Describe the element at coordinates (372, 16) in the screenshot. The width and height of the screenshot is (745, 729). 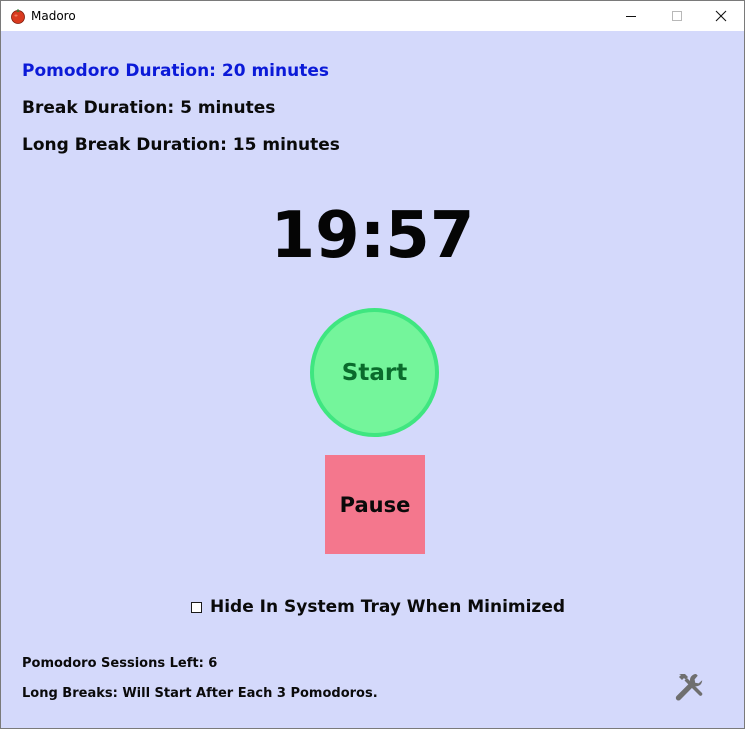
I see `title-bar: Madoro` at that location.